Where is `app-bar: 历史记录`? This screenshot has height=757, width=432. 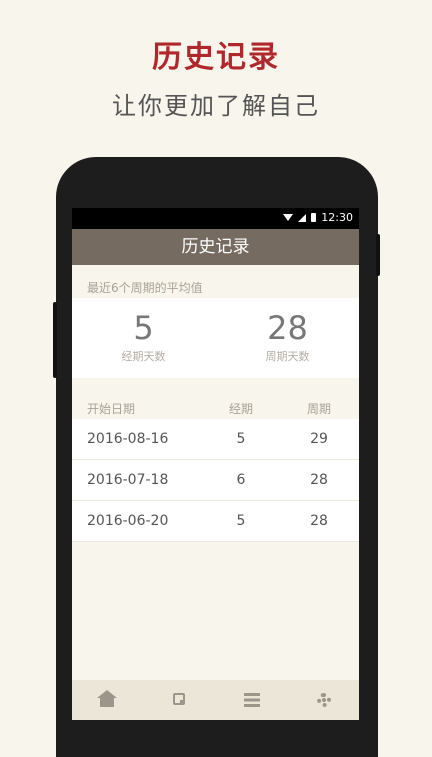 app-bar: 历史记录 is located at coordinates (215, 247).